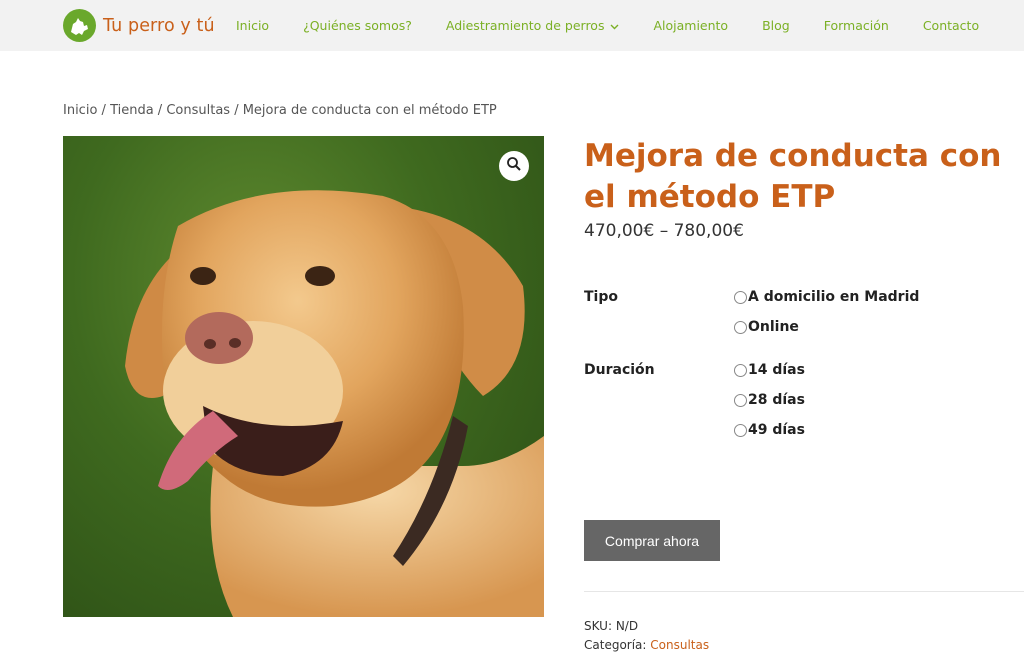 The image size is (1024, 667). I want to click on chevron-down-icon, so click(614, 25).